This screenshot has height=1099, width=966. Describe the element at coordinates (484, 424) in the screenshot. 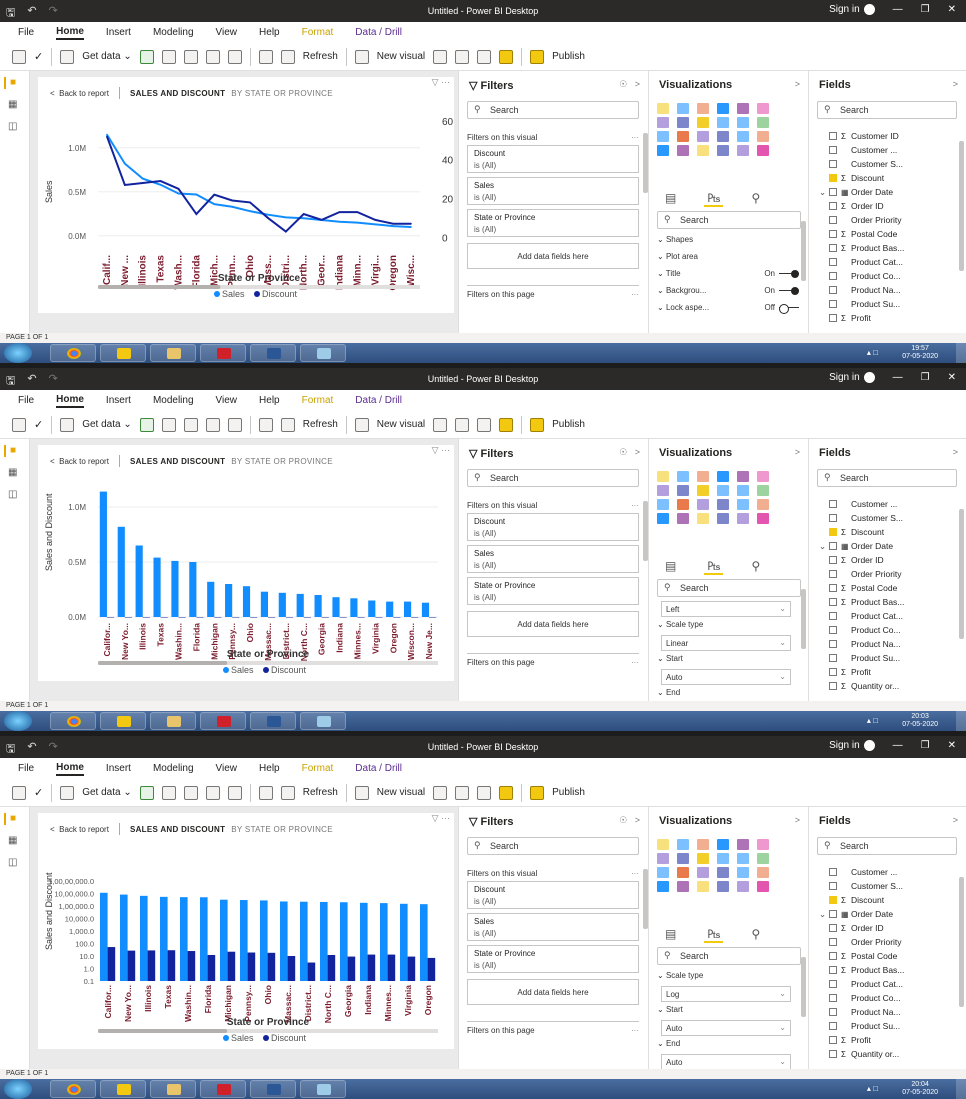

I see `new-measure-icon` at that location.